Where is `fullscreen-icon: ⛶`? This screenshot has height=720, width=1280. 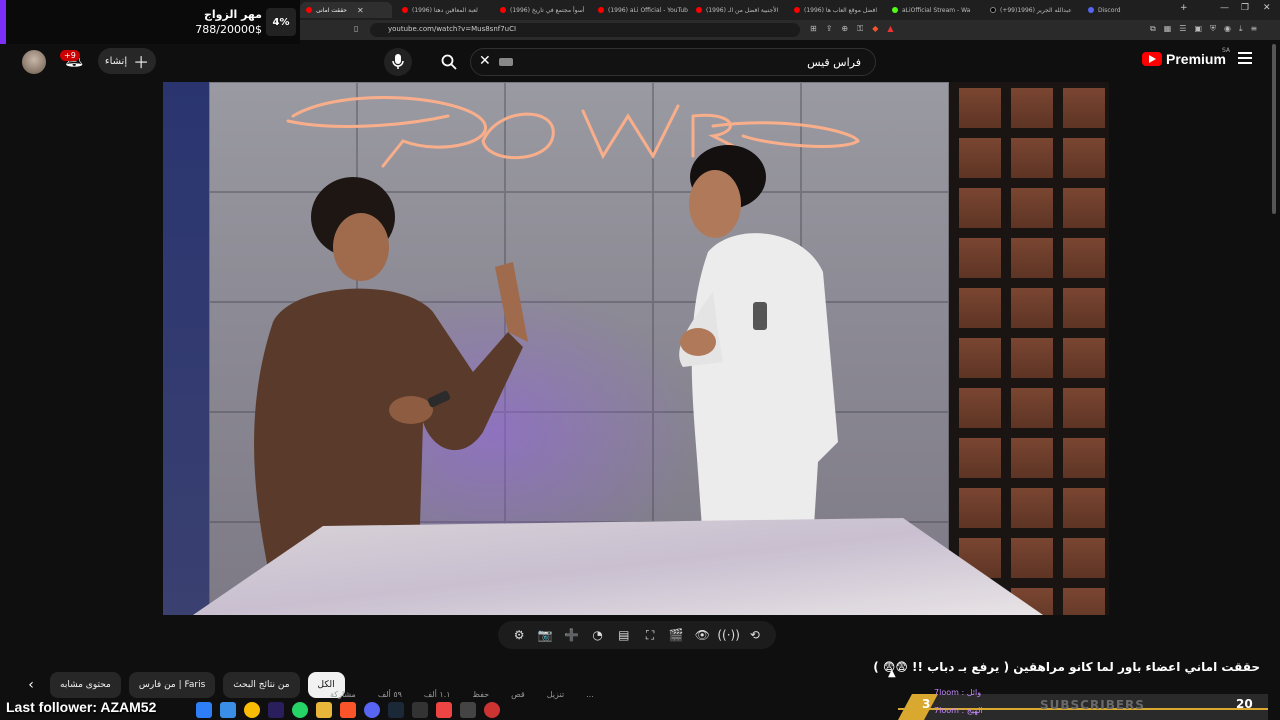
fullscreen-icon: ⛶ is located at coordinates (650, 635).